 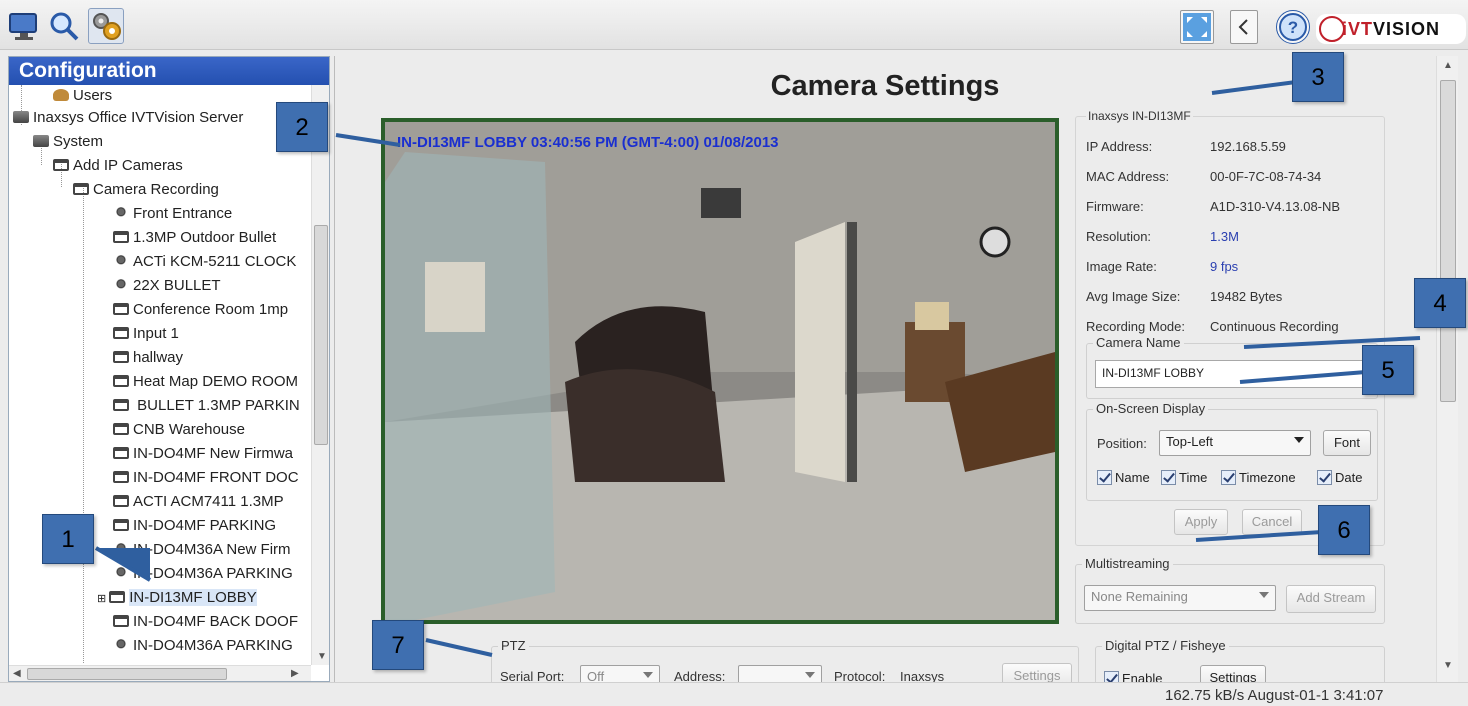 What do you see at coordinates (1197, 27) in the screenshot?
I see `fullscreen-icon` at bounding box center [1197, 27].